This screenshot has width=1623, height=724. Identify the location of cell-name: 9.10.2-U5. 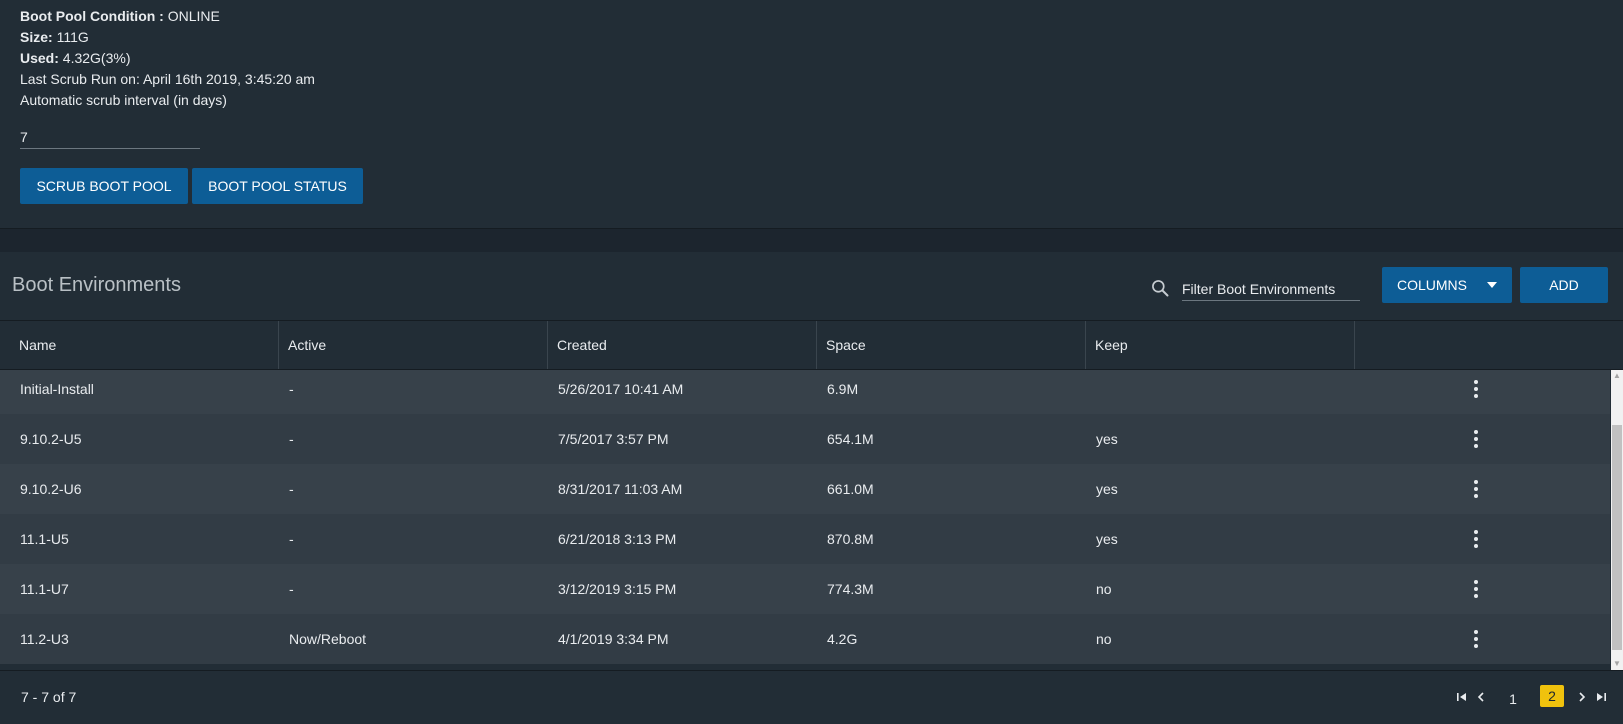
(51, 439).